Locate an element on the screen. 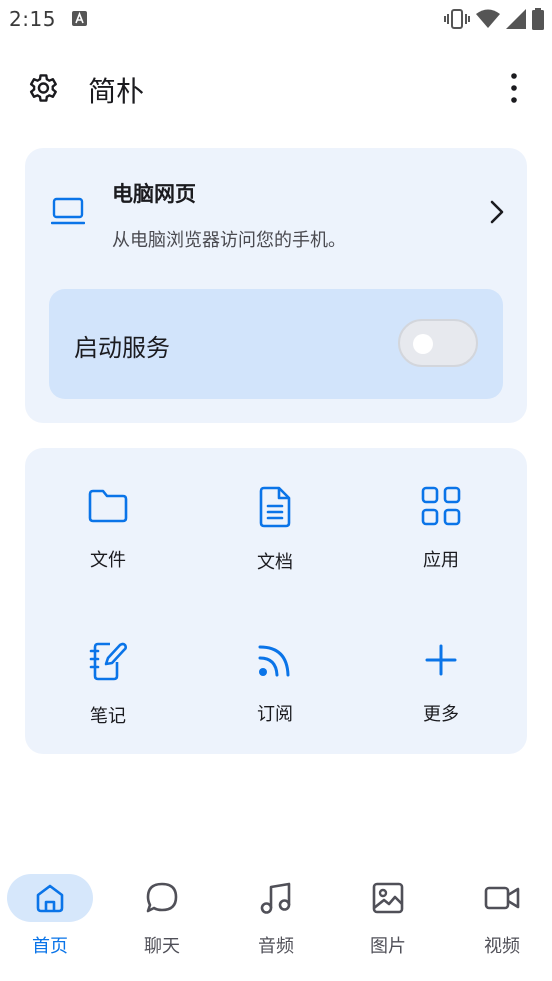 Image resolution: width=552 pixels, height=981 pixels. app-title: 简朴 is located at coordinates (116, 91).